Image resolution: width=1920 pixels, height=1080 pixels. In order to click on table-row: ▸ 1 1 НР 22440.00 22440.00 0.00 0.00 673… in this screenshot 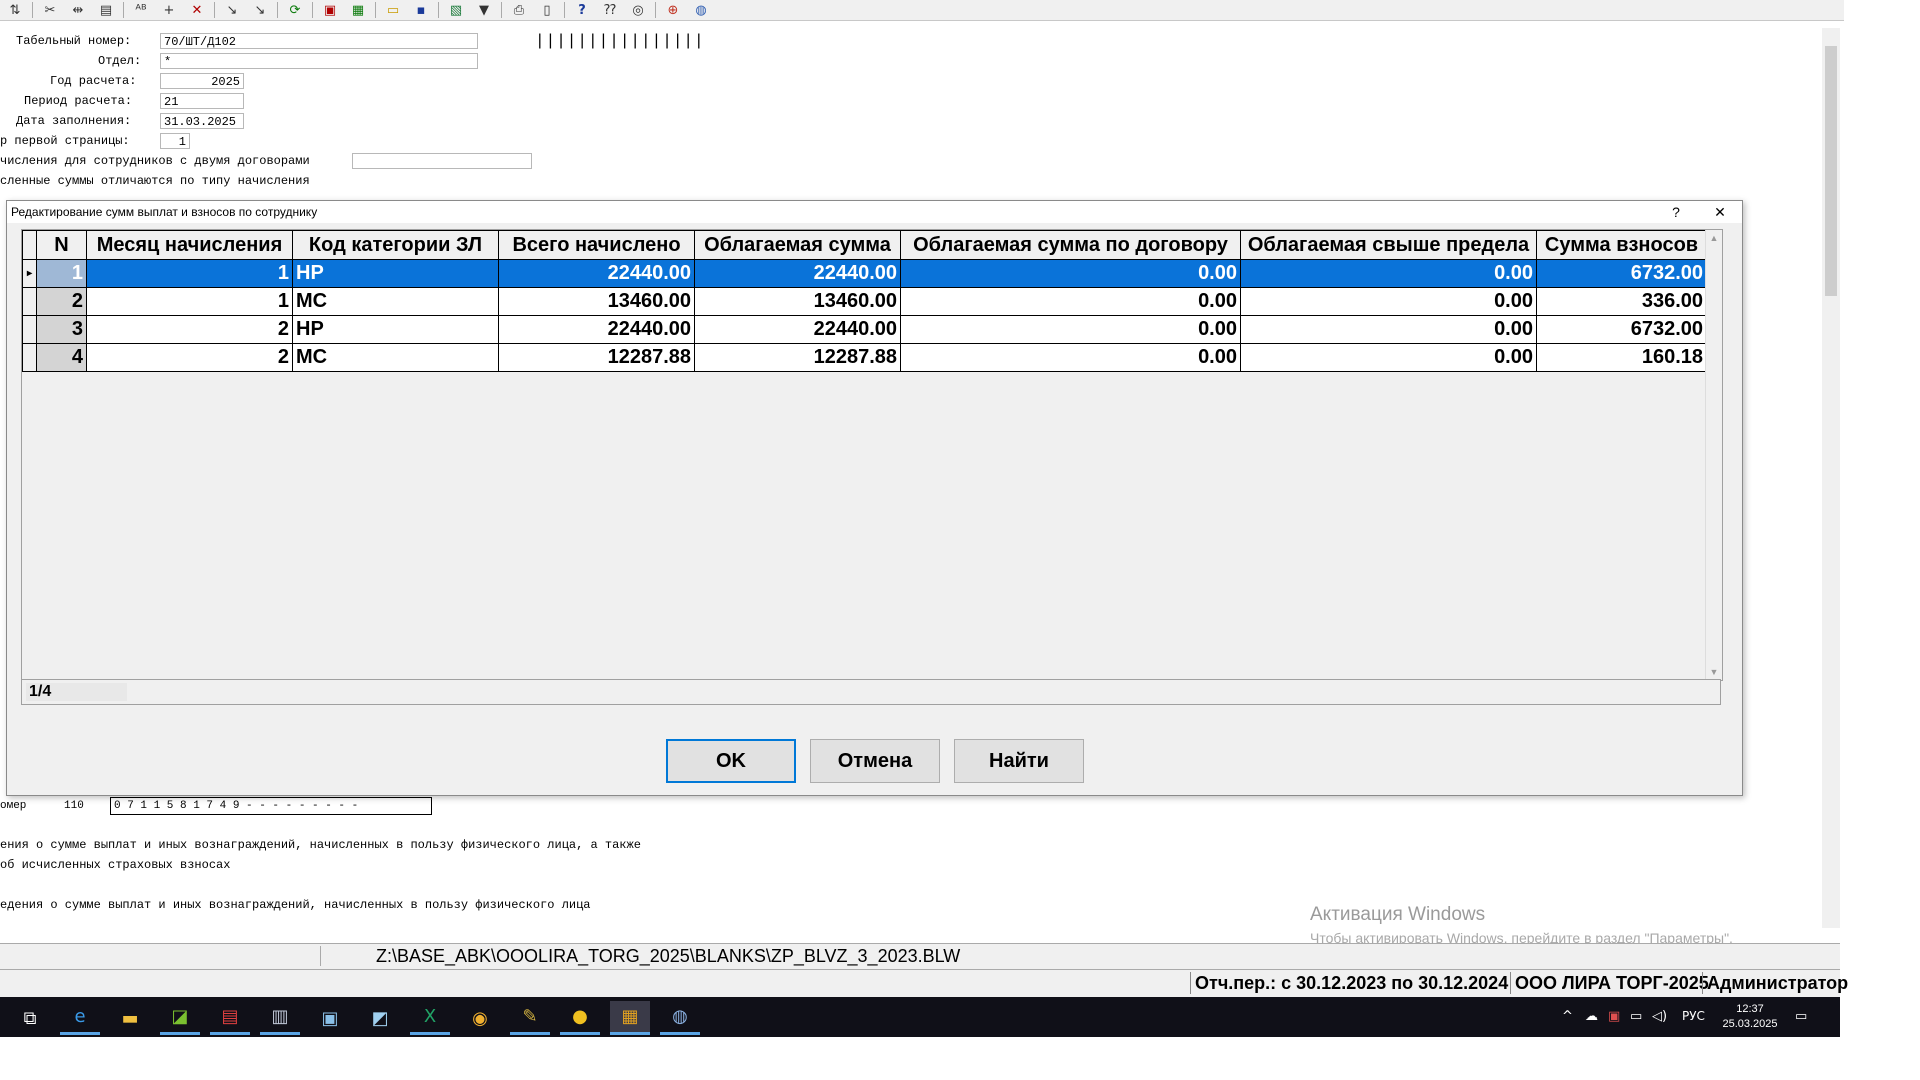, I will do `click(864, 273)`.